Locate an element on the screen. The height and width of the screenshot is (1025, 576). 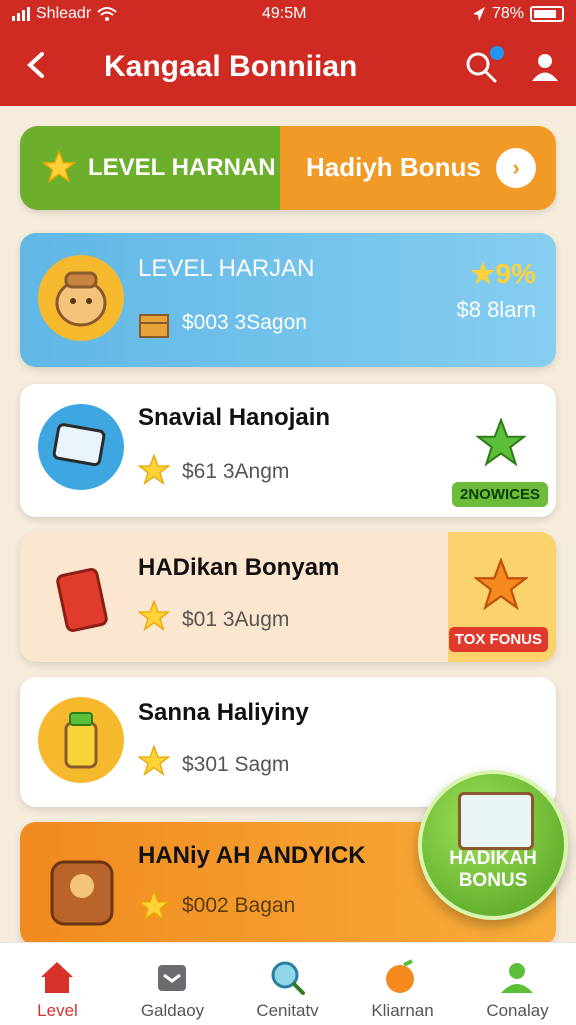
bag-avatar is located at coordinates (82, 884).